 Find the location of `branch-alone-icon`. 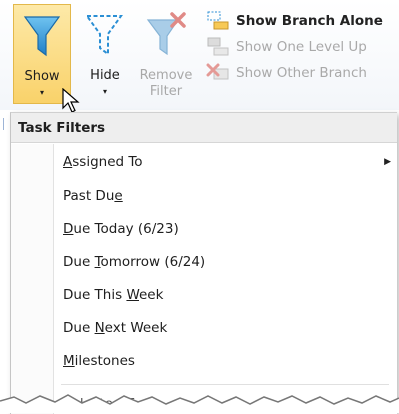

branch-alone-icon is located at coordinates (218, 21).